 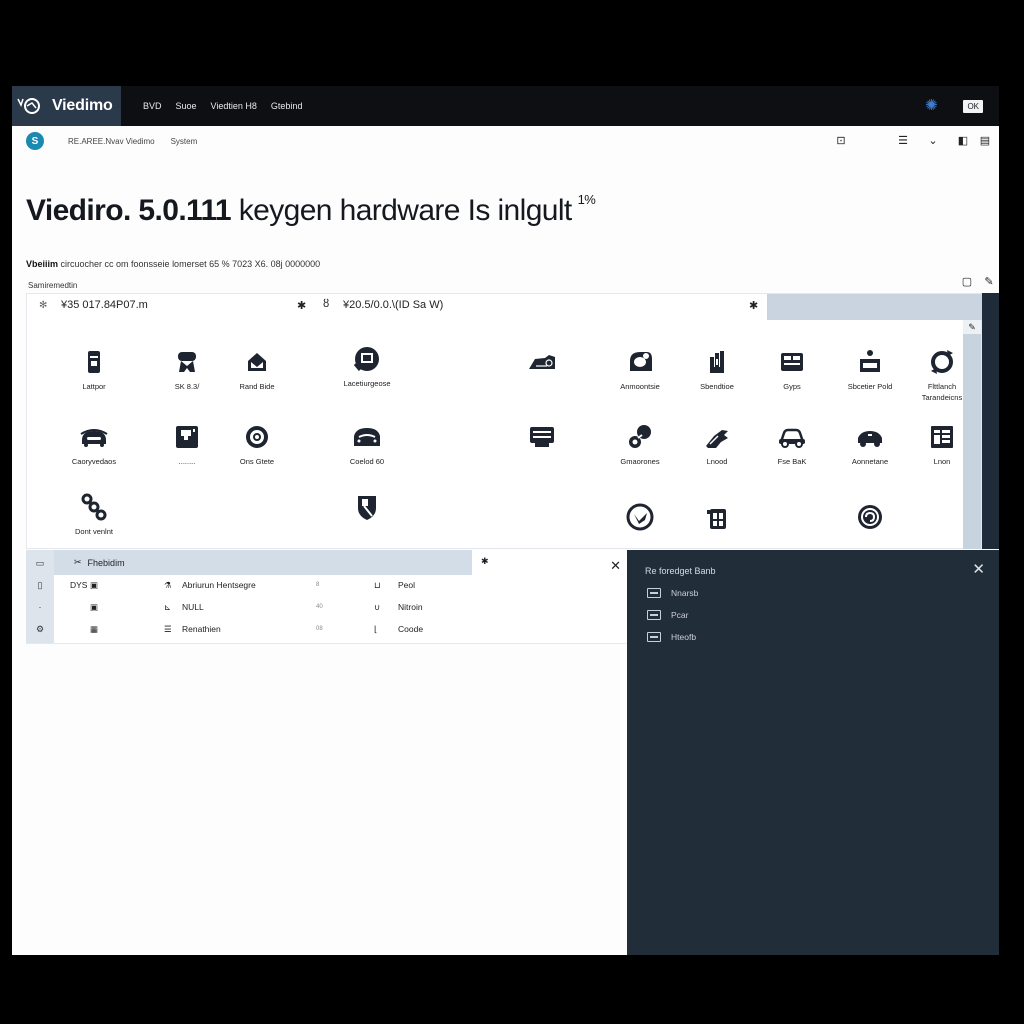 What do you see at coordinates (505, 141) in the screenshot?
I see `breadcrumb: S RE.AREE.Nvav Viedimo System ⊡ ☰ ⌄ ◧ ▤` at bounding box center [505, 141].